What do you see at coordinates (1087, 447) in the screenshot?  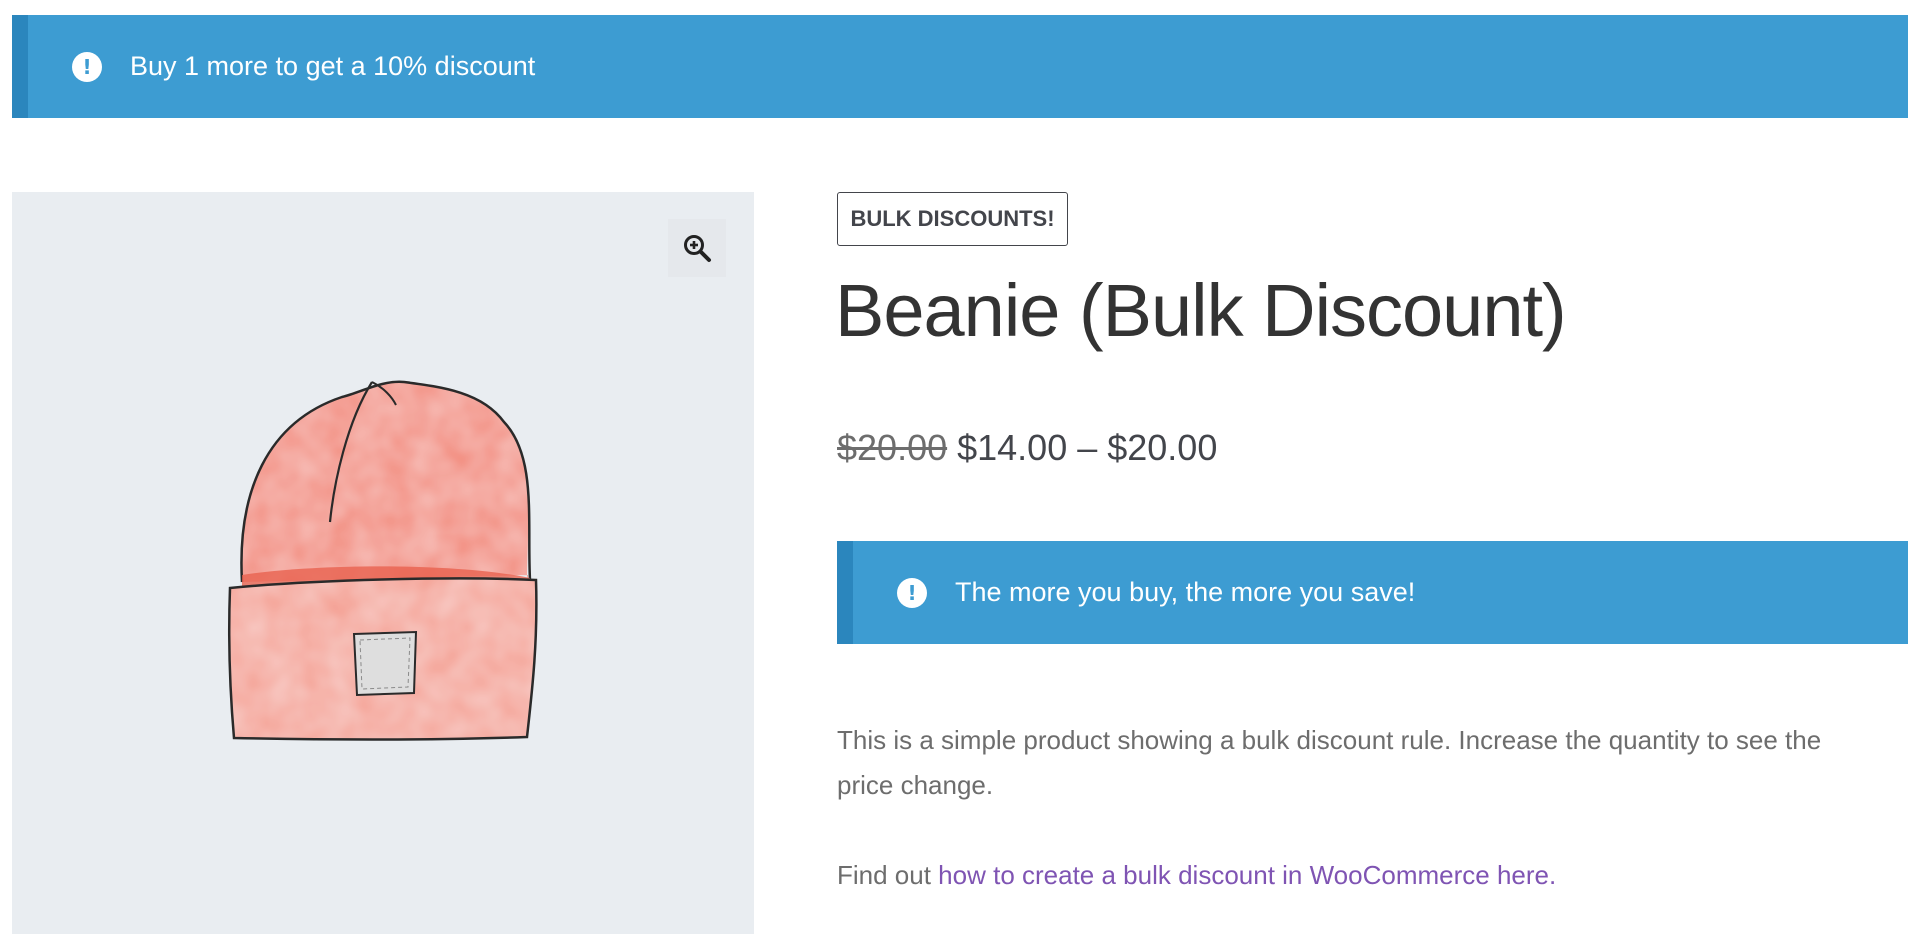 I see `sale-price-range: $14.00 – $20.00` at bounding box center [1087, 447].